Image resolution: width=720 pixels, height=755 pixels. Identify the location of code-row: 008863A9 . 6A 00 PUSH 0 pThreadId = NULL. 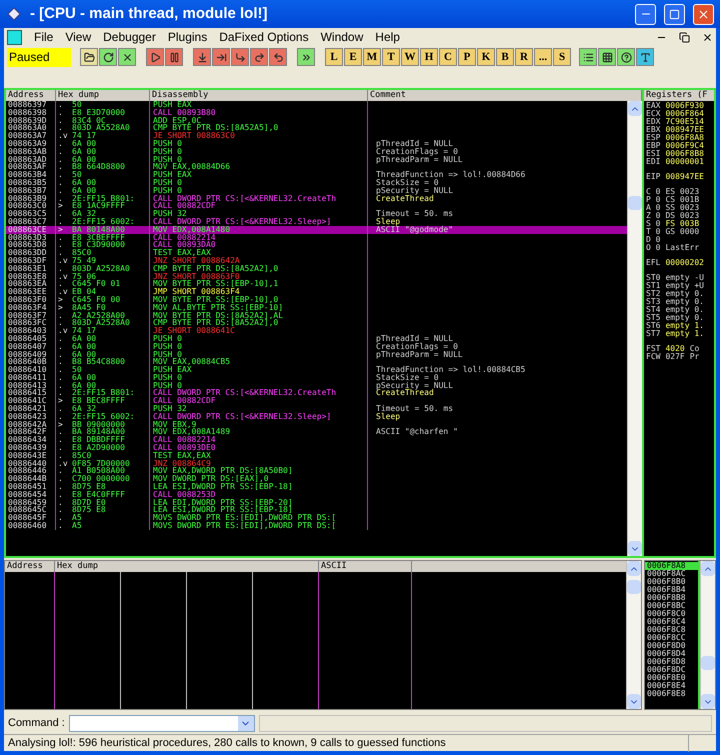
(316, 144).